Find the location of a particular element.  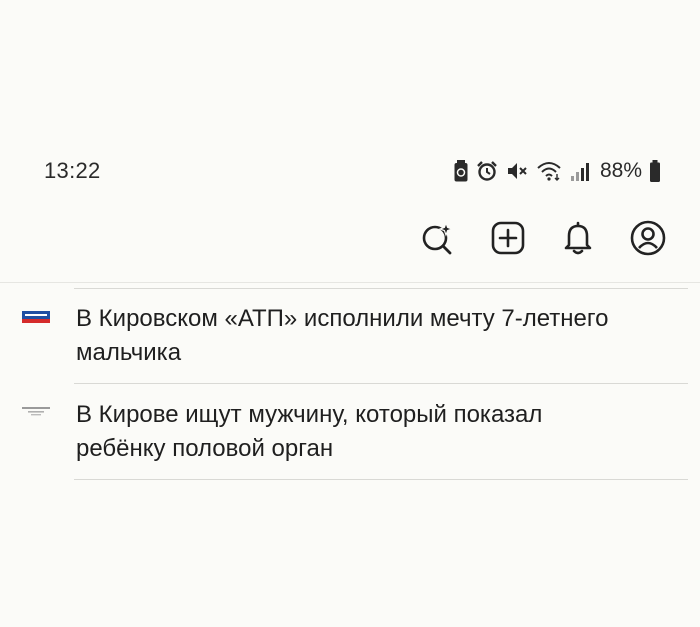

ai-search-icon is located at coordinates (438, 238).